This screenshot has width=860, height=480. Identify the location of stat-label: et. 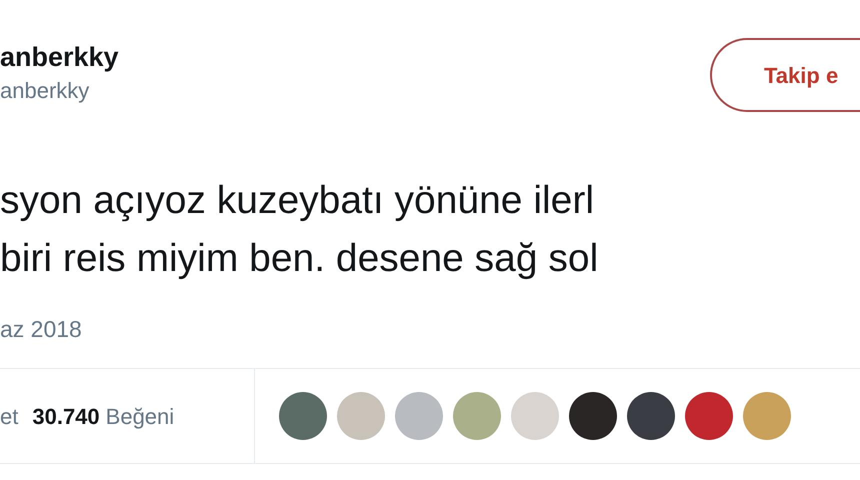
(9, 416).